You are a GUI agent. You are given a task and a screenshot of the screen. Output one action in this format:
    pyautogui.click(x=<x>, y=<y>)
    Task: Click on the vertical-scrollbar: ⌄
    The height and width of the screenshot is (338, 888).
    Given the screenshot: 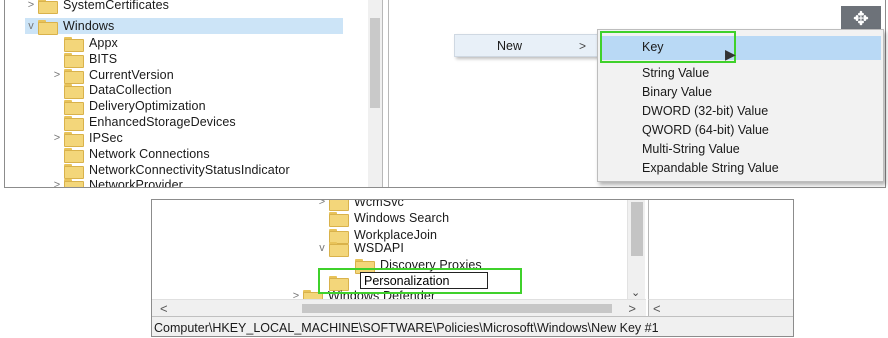 What is the action you would take?
    pyautogui.click(x=636, y=249)
    